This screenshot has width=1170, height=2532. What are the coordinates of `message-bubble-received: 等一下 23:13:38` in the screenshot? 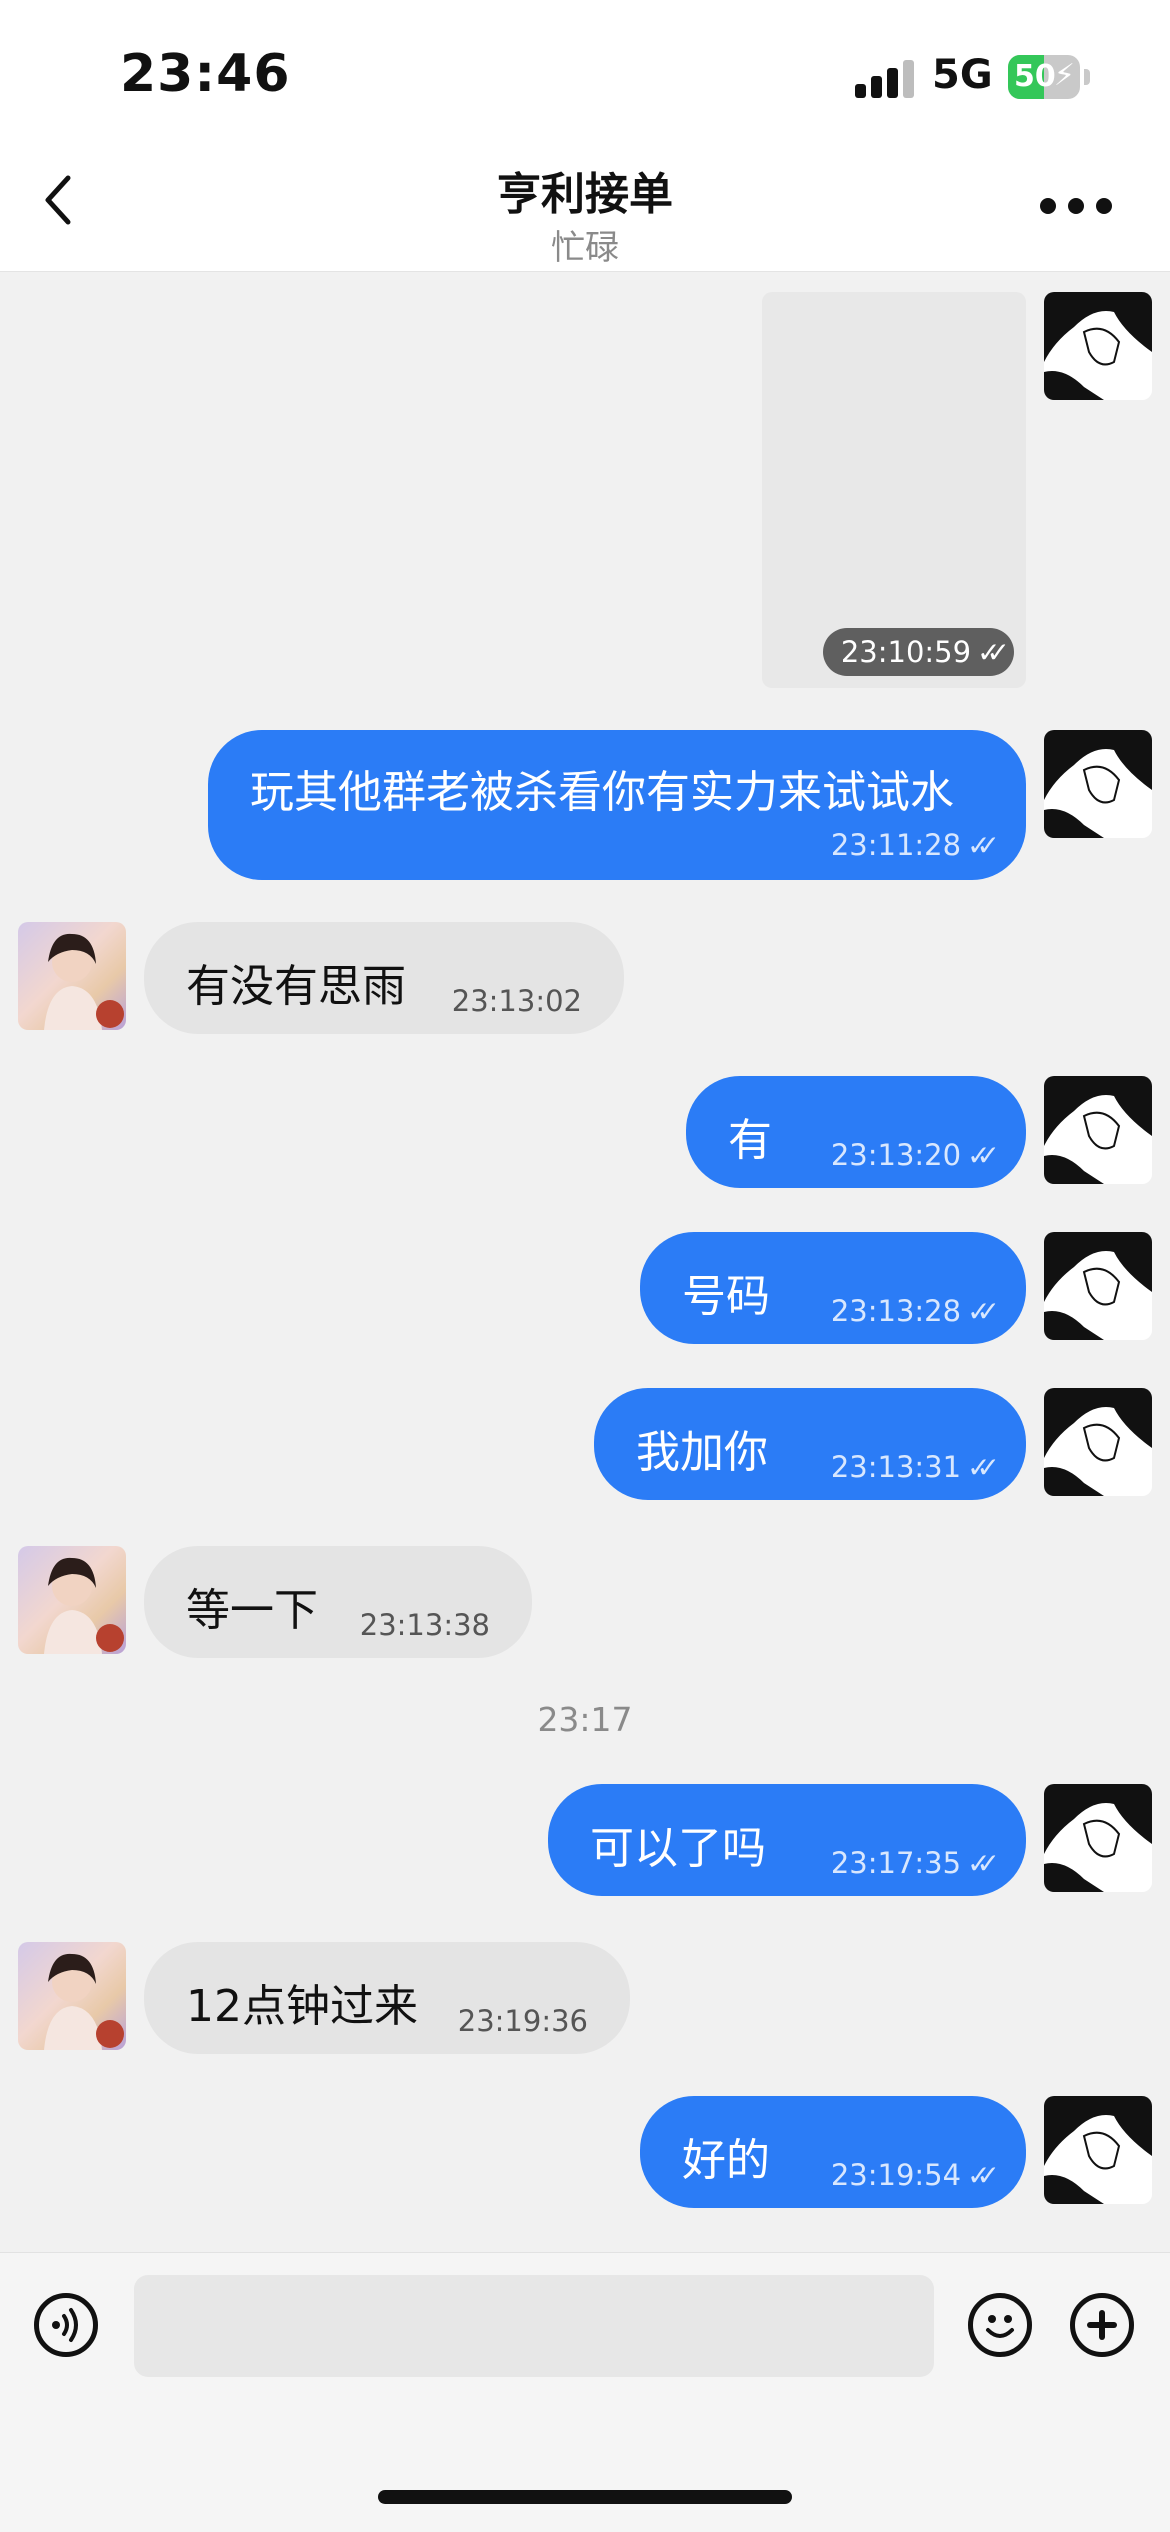 It's located at (338, 1602).